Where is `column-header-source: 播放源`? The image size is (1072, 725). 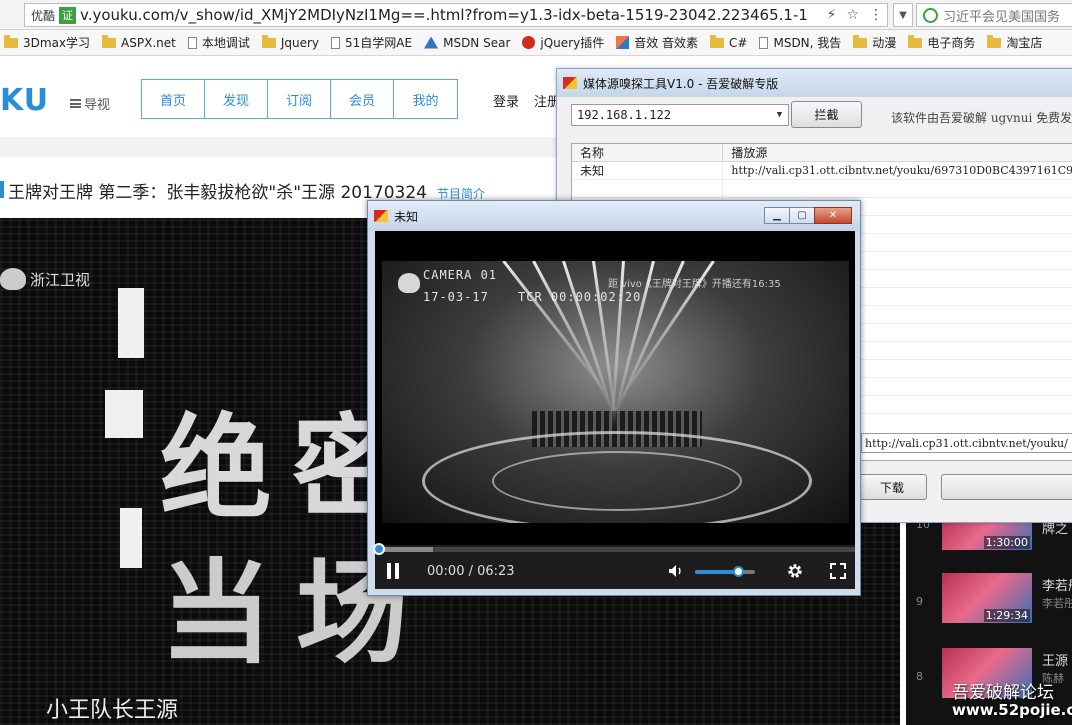
column-header-source: 播放源 is located at coordinates (897, 152).